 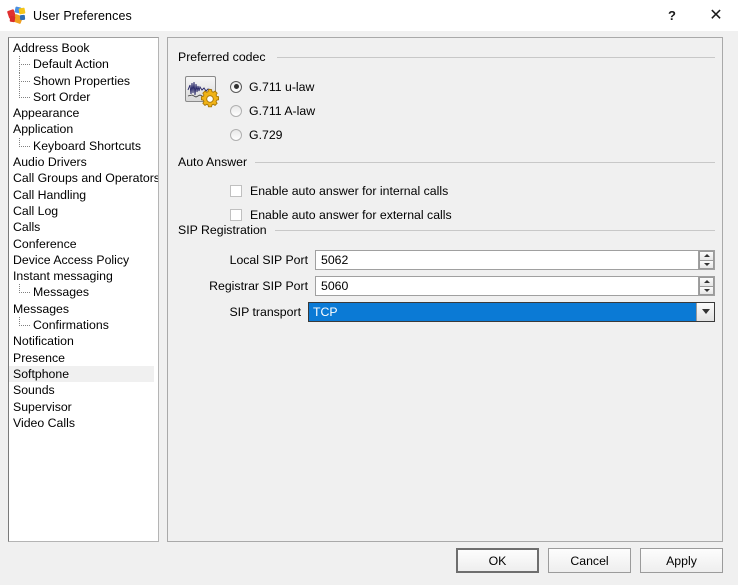 I want to click on help-icon: ?, so click(x=672, y=15).